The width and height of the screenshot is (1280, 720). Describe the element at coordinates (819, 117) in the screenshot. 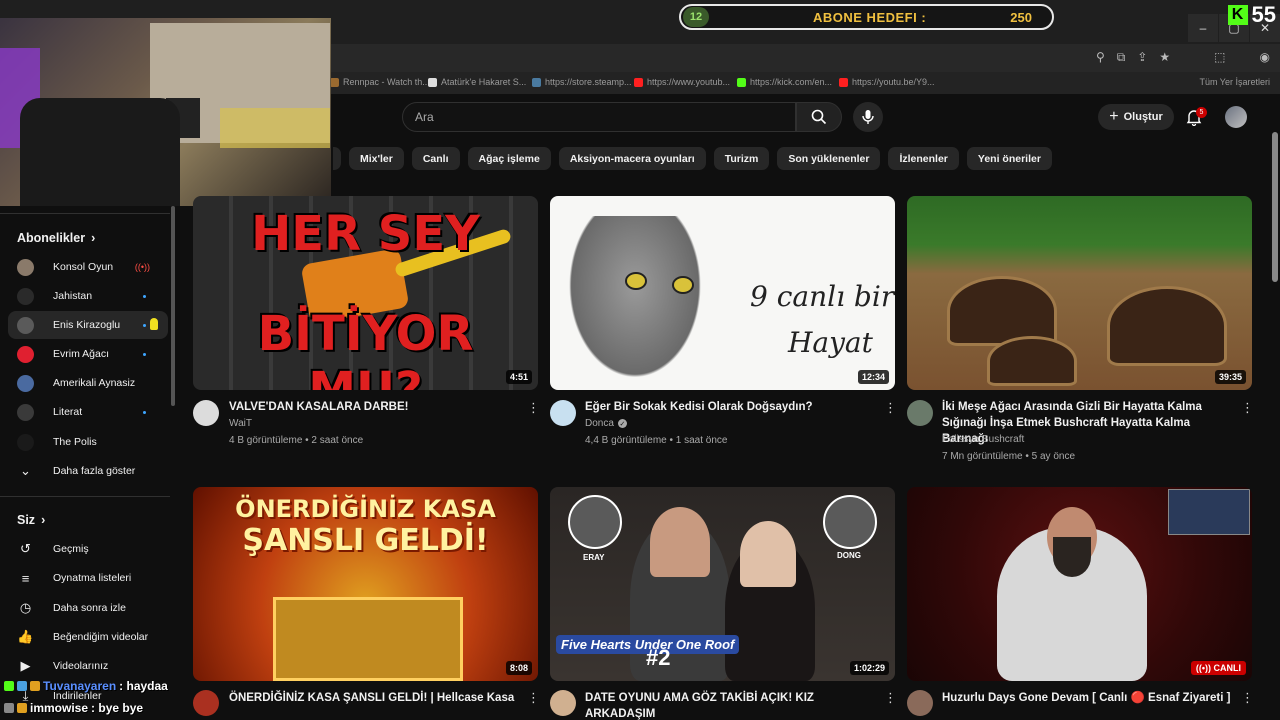

I see `search-button` at that location.